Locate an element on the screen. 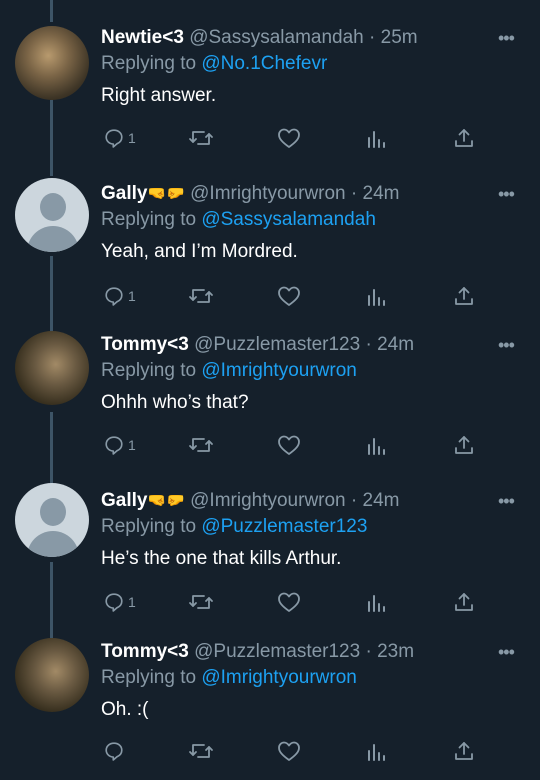 This screenshot has height=780, width=540. reply-button is located at coordinates (114, 751).